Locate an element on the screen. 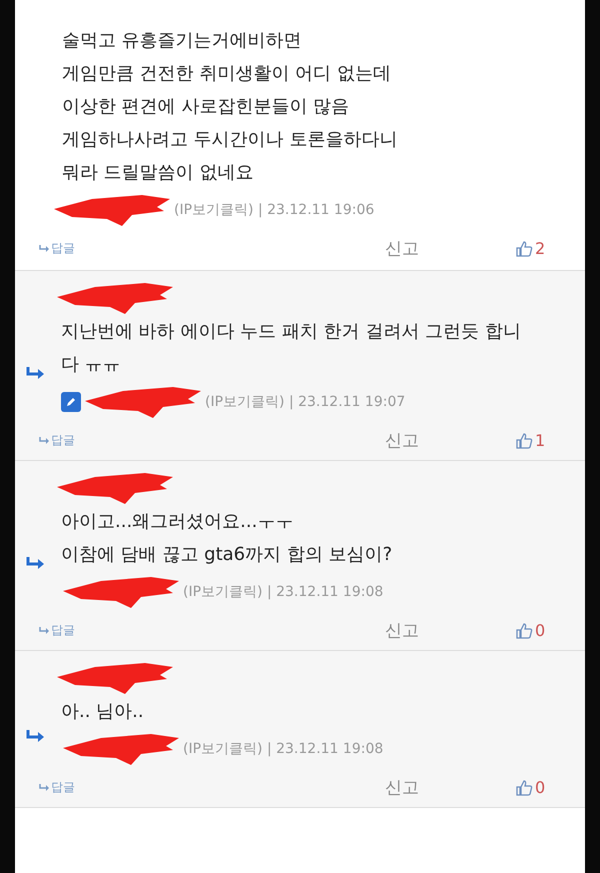 This screenshot has height=873, width=600. like-button: 2 is located at coordinates (550, 248).